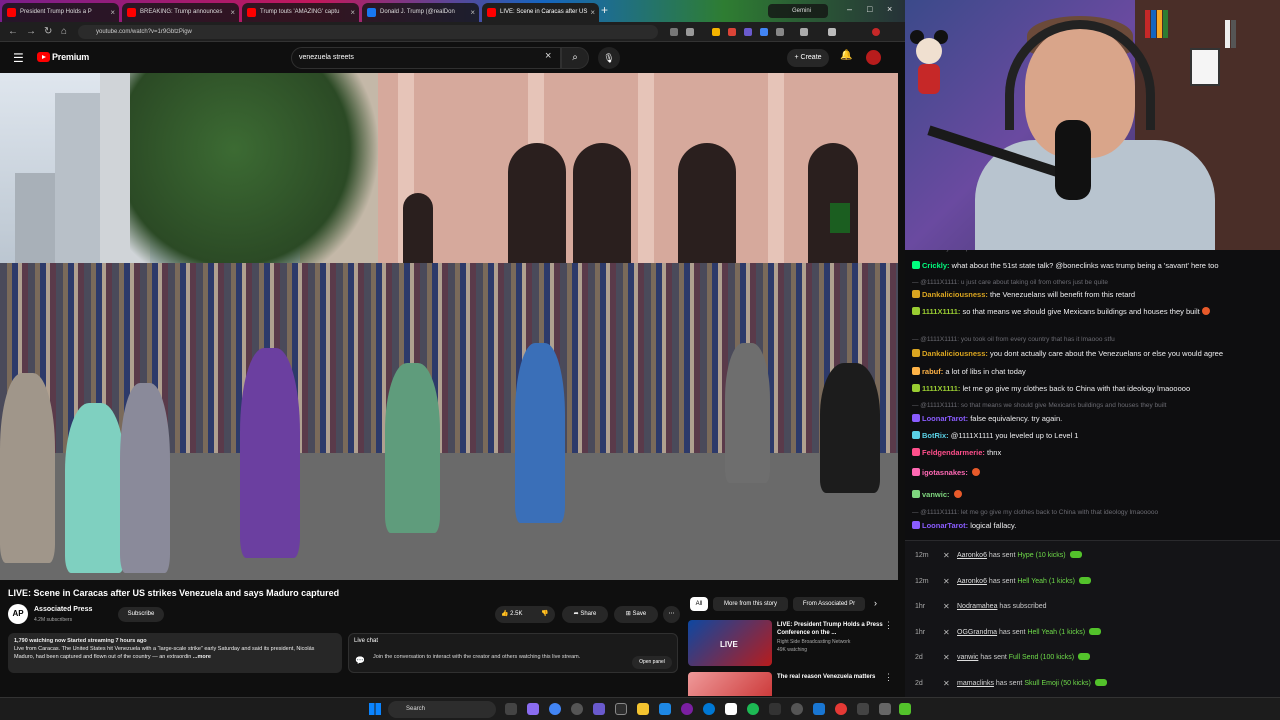  Describe the element at coordinates (846, 55) in the screenshot. I see `bell-icon: 🔔` at that location.